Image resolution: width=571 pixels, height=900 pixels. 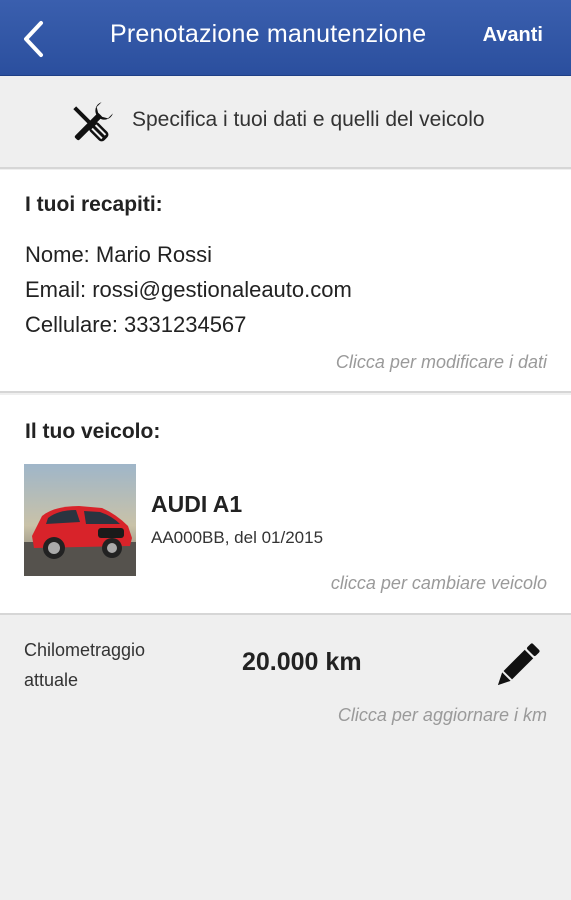 I want to click on vehicle-plate-date: AA000BB, del 01/2015, so click(x=237, y=537).